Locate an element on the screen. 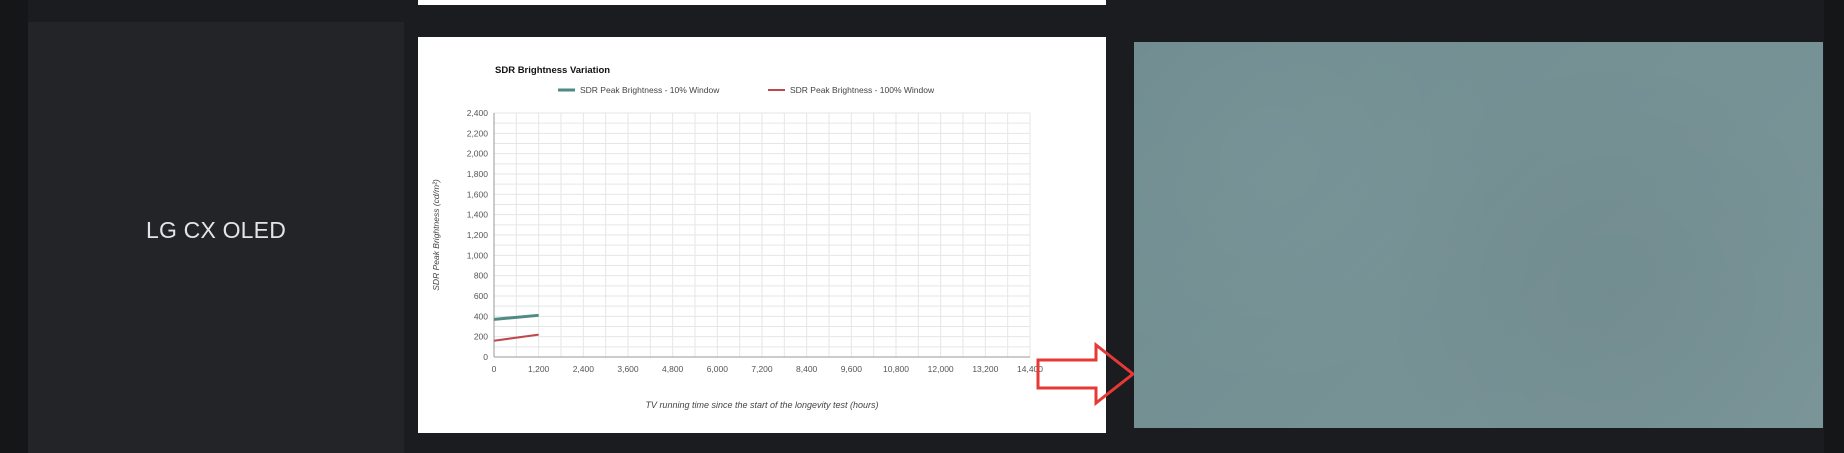 This screenshot has height=453, width=1844. y-tick-label: 1,400 is located at coordinates (478, 215).